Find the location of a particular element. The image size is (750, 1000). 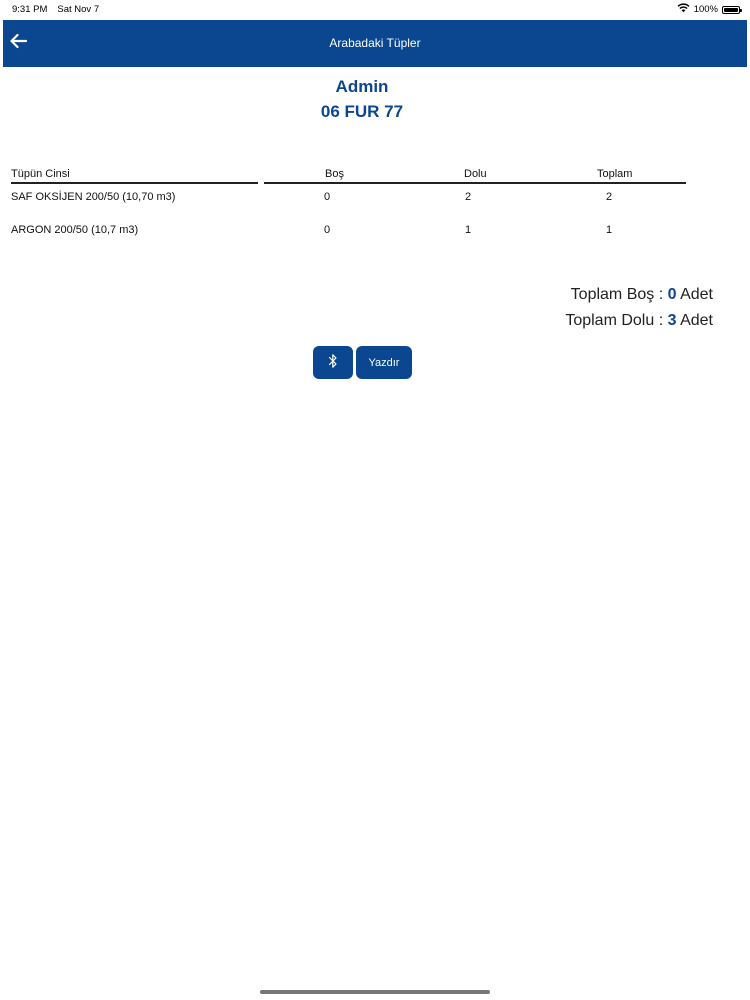

column-header-empty: Boş is located at coordinates (334, 174).